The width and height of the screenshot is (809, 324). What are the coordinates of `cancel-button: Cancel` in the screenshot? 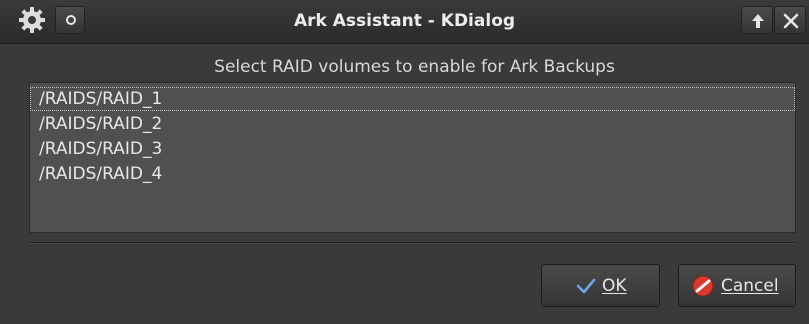 It's located at (737, 285).